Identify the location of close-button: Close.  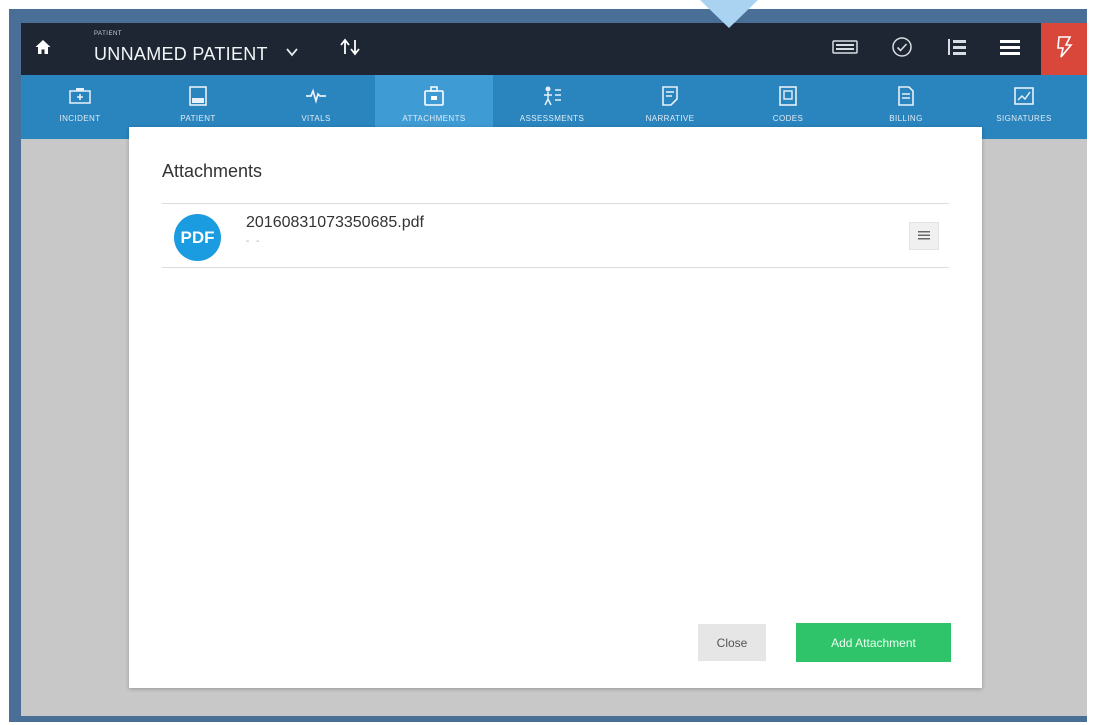
(732, 642).